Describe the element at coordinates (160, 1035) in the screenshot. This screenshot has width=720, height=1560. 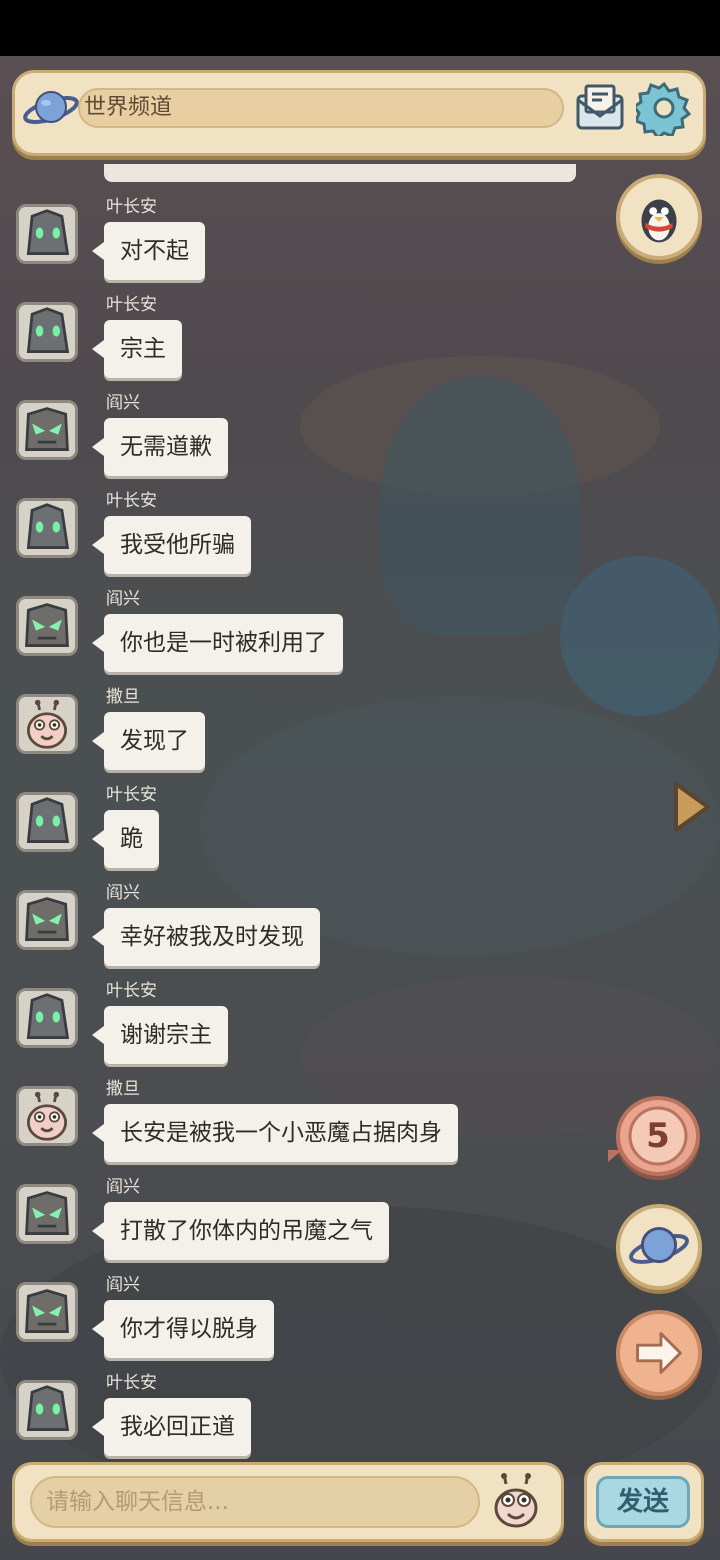
I see `message-bubble: 谢谢宗主` at that location.